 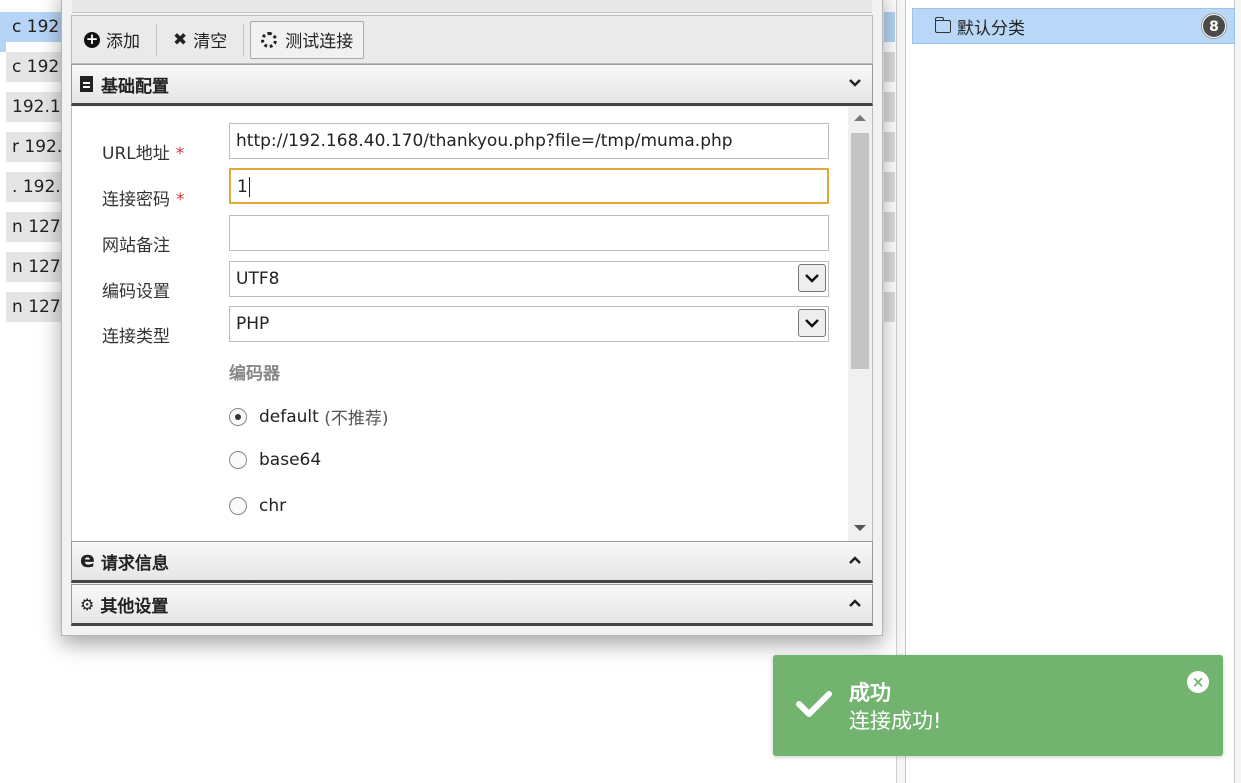 What do you see at coordinates (134, 563) in the screenshot?
I see `section-title: 请求信息` at bounding box center [134, 563].